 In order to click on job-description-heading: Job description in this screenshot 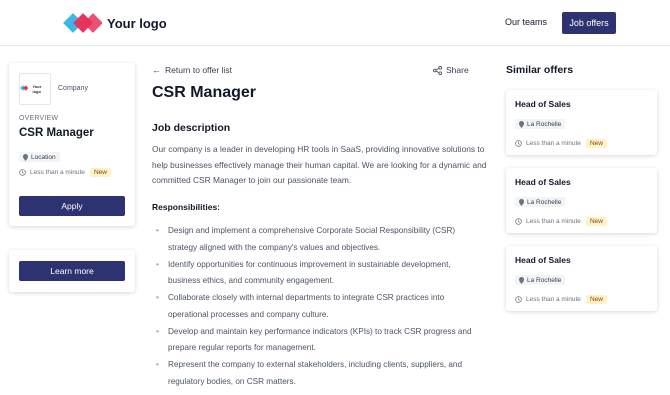, I will do `click(191, 128)`.